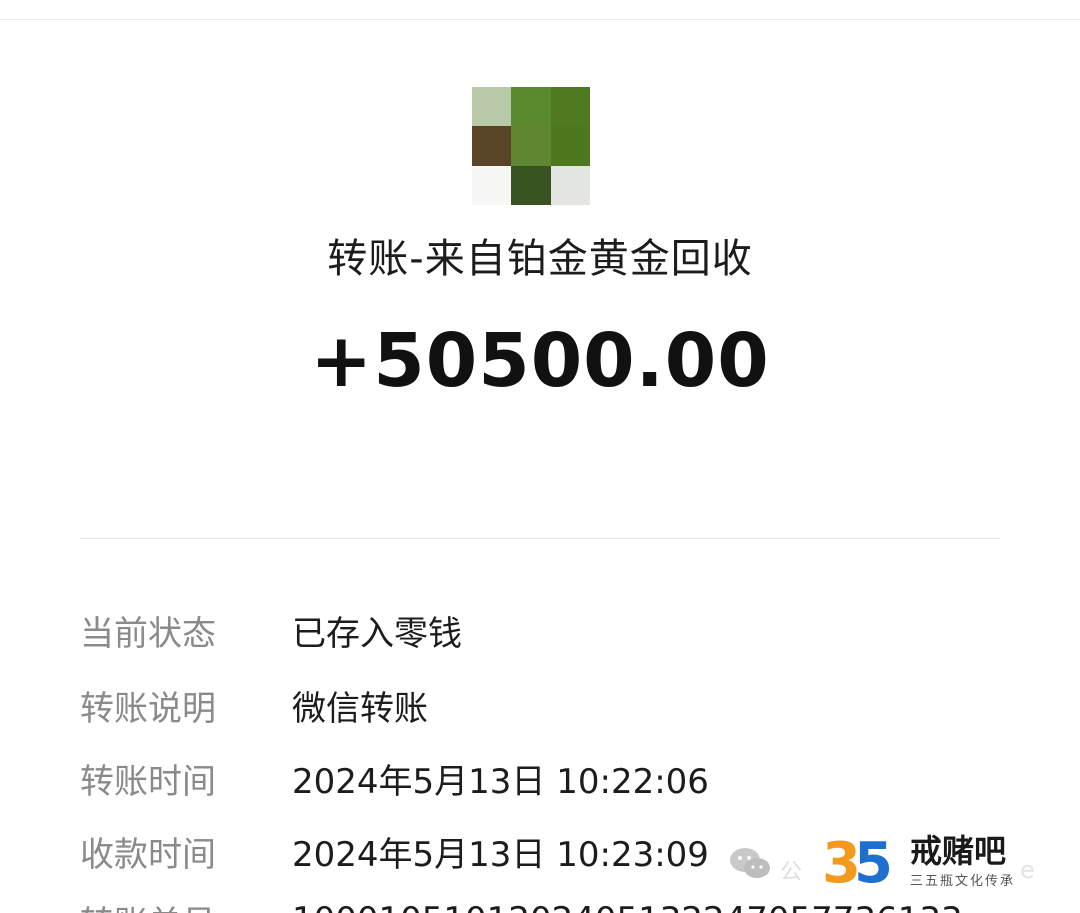  I want to click on watermark-subtitle: 三五瓶文化传承, so click(963, 881).